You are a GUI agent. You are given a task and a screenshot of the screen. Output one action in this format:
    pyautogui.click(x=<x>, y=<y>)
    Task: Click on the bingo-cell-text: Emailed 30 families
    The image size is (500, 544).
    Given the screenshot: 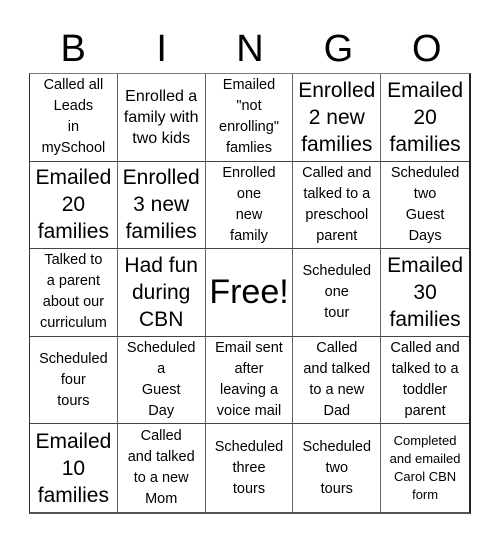 What is the action you would take?
    pyautogui.click(x=425, y=292)
    